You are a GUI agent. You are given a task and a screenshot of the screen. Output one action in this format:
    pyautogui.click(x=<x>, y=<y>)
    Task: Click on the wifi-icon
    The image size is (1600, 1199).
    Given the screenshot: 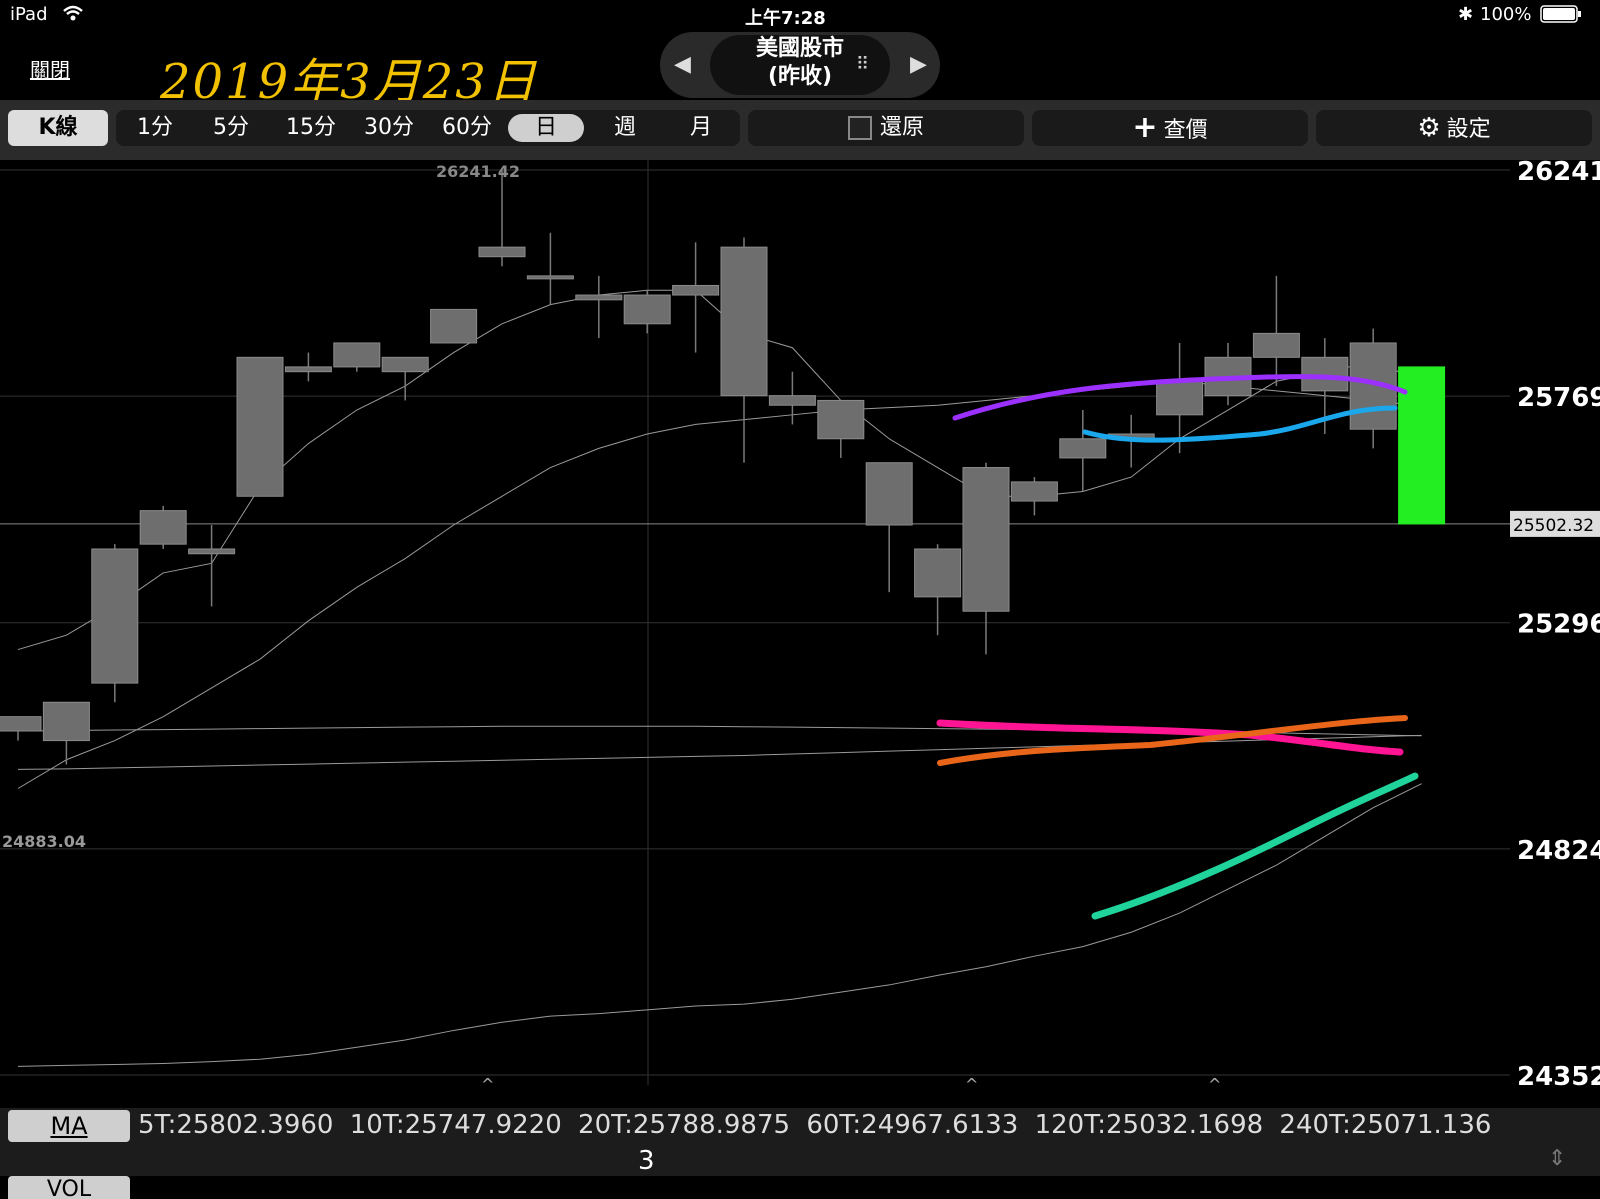 What is the action you would take?
    pyautogui.click(x=73, y=15)
    